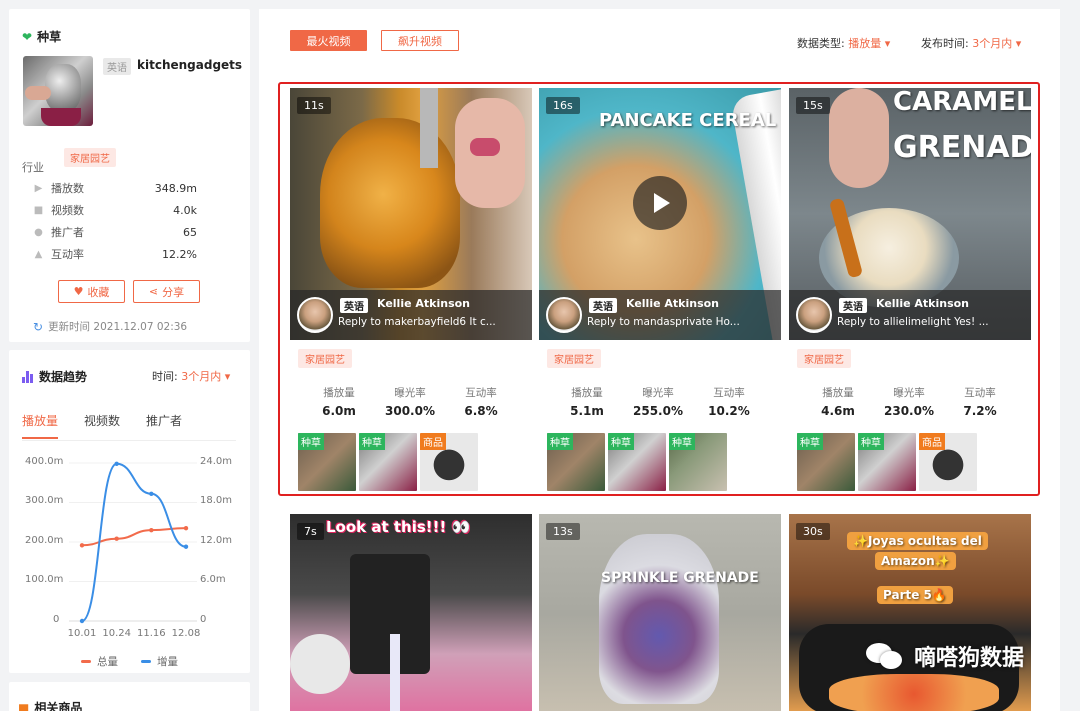 Image resolution: width=1080 pixels, height=711 pixels. I want to click on tab-rising-videos: 飙升视频, so click(420, 40).